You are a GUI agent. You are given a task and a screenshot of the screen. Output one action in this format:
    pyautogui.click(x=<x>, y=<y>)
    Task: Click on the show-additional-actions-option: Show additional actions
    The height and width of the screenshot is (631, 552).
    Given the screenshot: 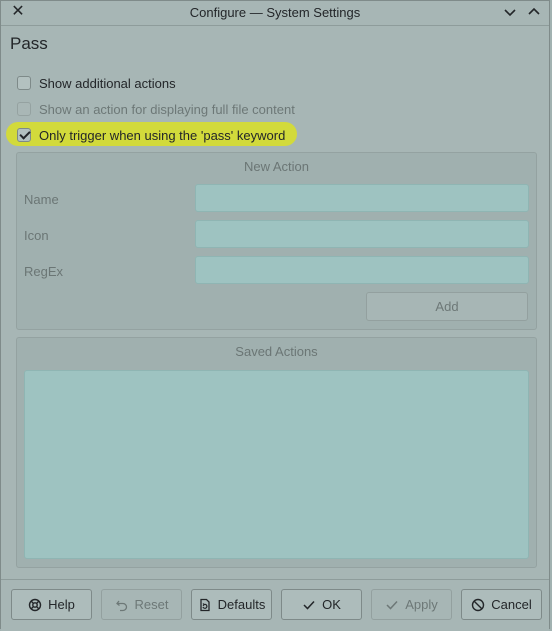 What is the action you would take?
    pyautogui.click(x=96, y=83)
    